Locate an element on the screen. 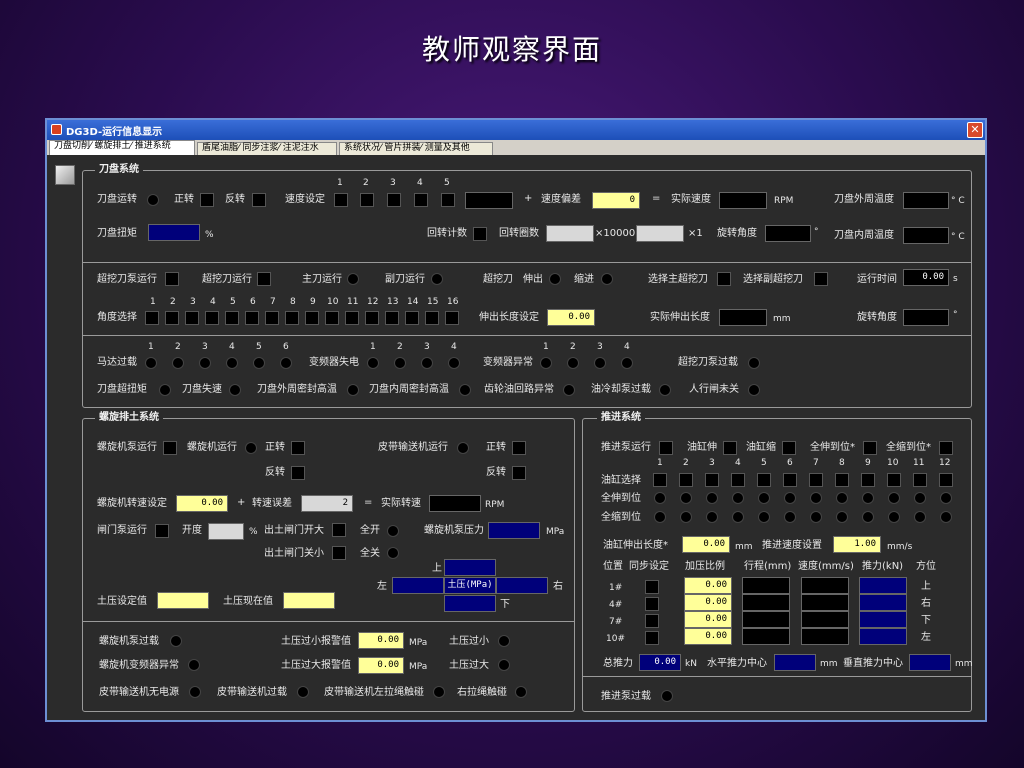 The height and width of the screenshot is (768, 1024). torque-unit: % is located at coordinates (209, 235).